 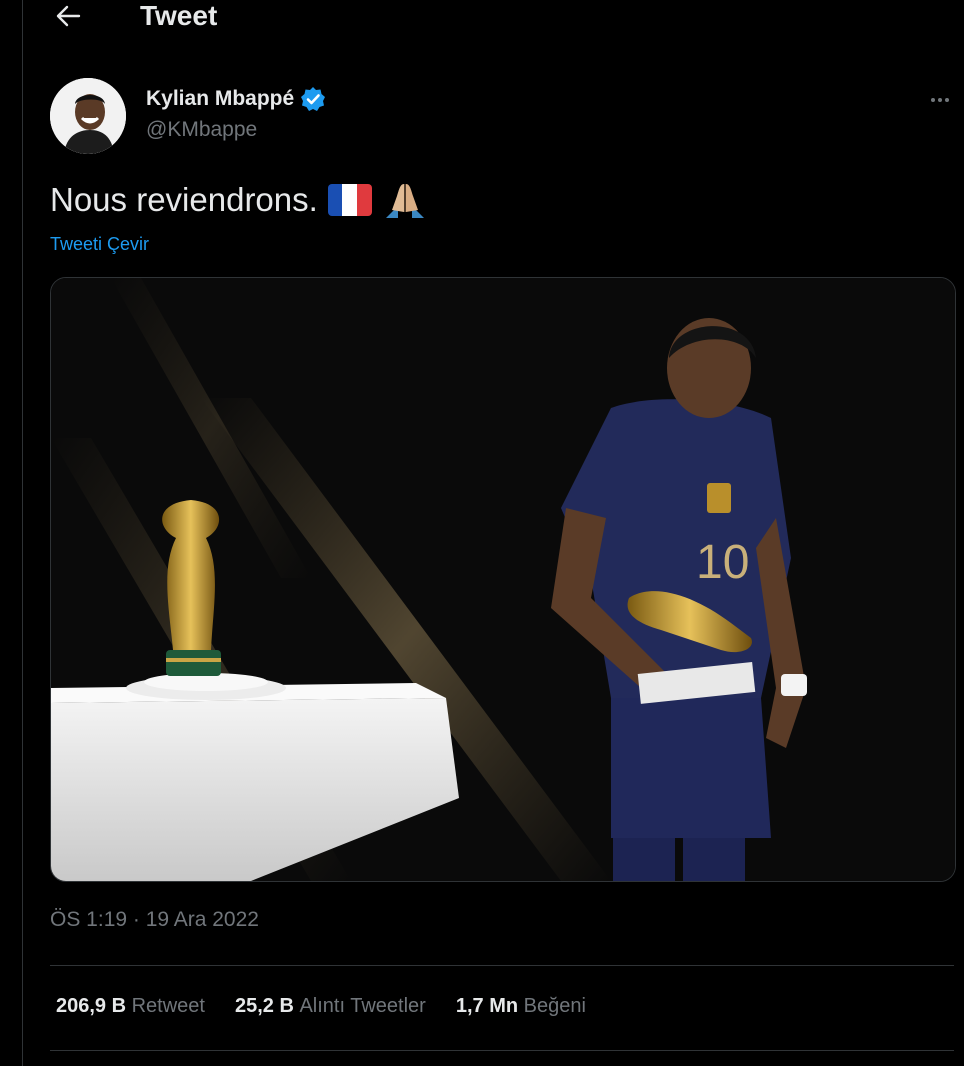 What do you see at coordinates (22, 533) in the screenshot?
I see `column-border` at bounding box center [22, 533].